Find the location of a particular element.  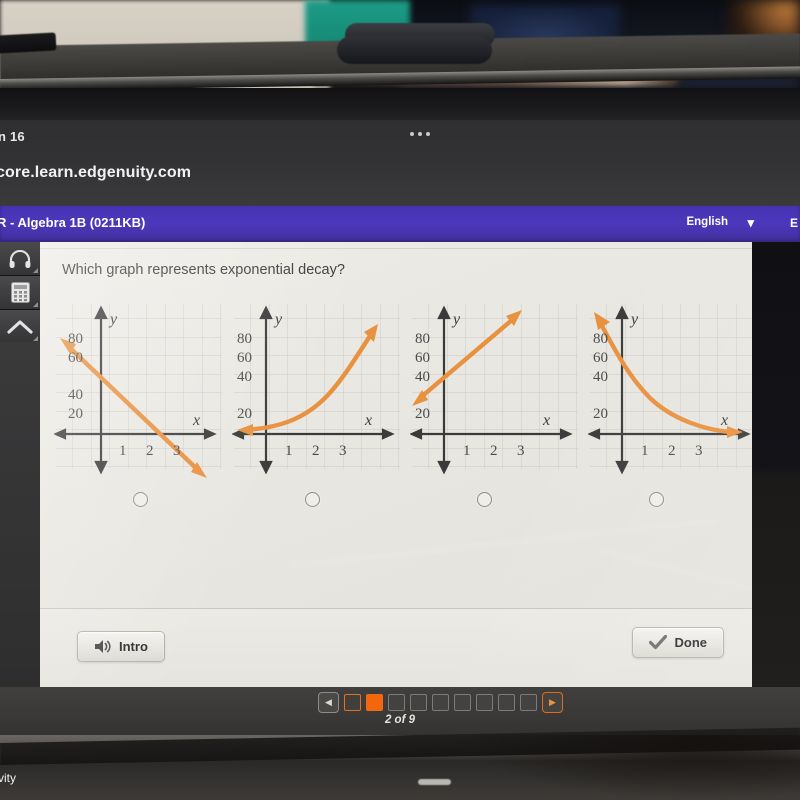

navigation-tray: ◀ ▶ 2 of 9 is located at coordinates (400, 711).